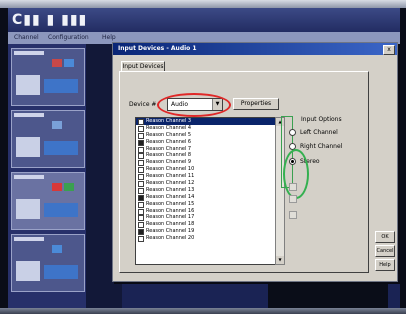 This screenshot has height=314, width=406. What do you see at coordinates (169, 134) in the screenshot?
I see `channel-label: Reason Channel 5` at bounding box center [169, 134].